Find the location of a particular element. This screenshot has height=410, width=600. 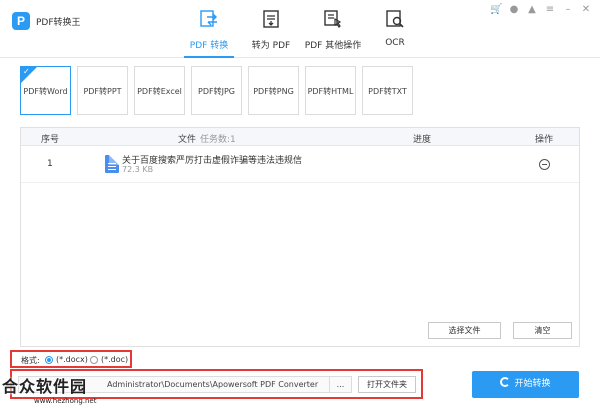

subtab-pdf-to-word: ✓ PDF转Word is located at coordinates (45, 90).